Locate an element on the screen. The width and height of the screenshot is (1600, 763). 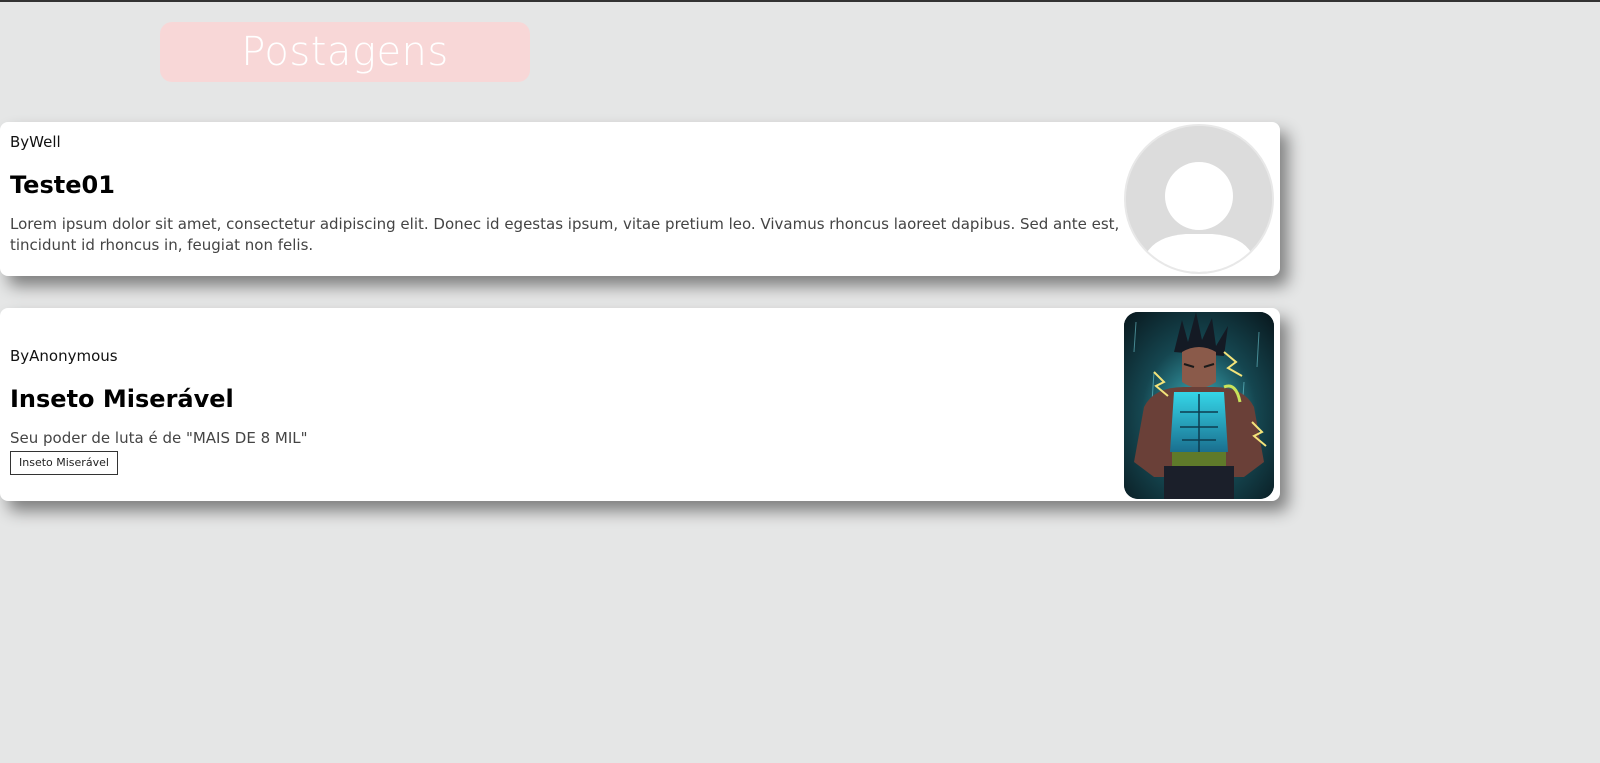
default-avatar-icon is located at coordinates (1199, 199).